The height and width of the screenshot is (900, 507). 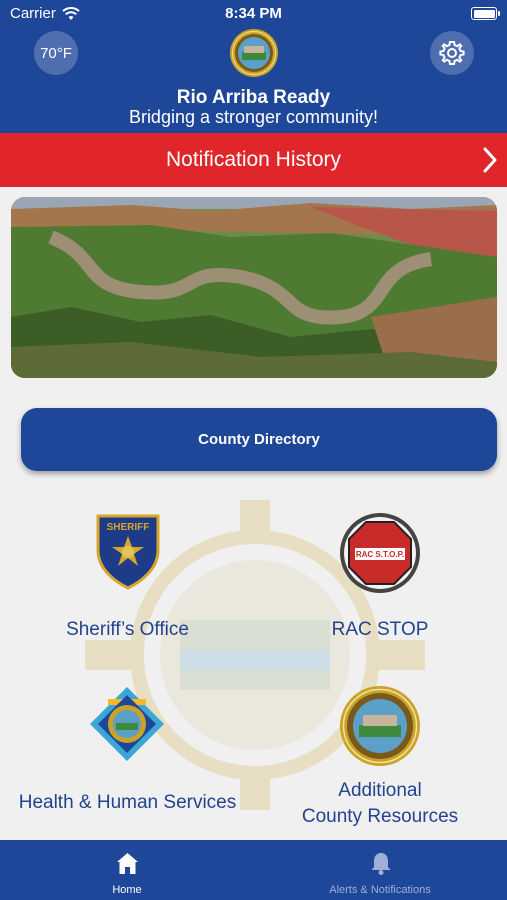 I want to click on tab-alerts-notifications: Alerts & Notifications, so click(x=380, y=870).